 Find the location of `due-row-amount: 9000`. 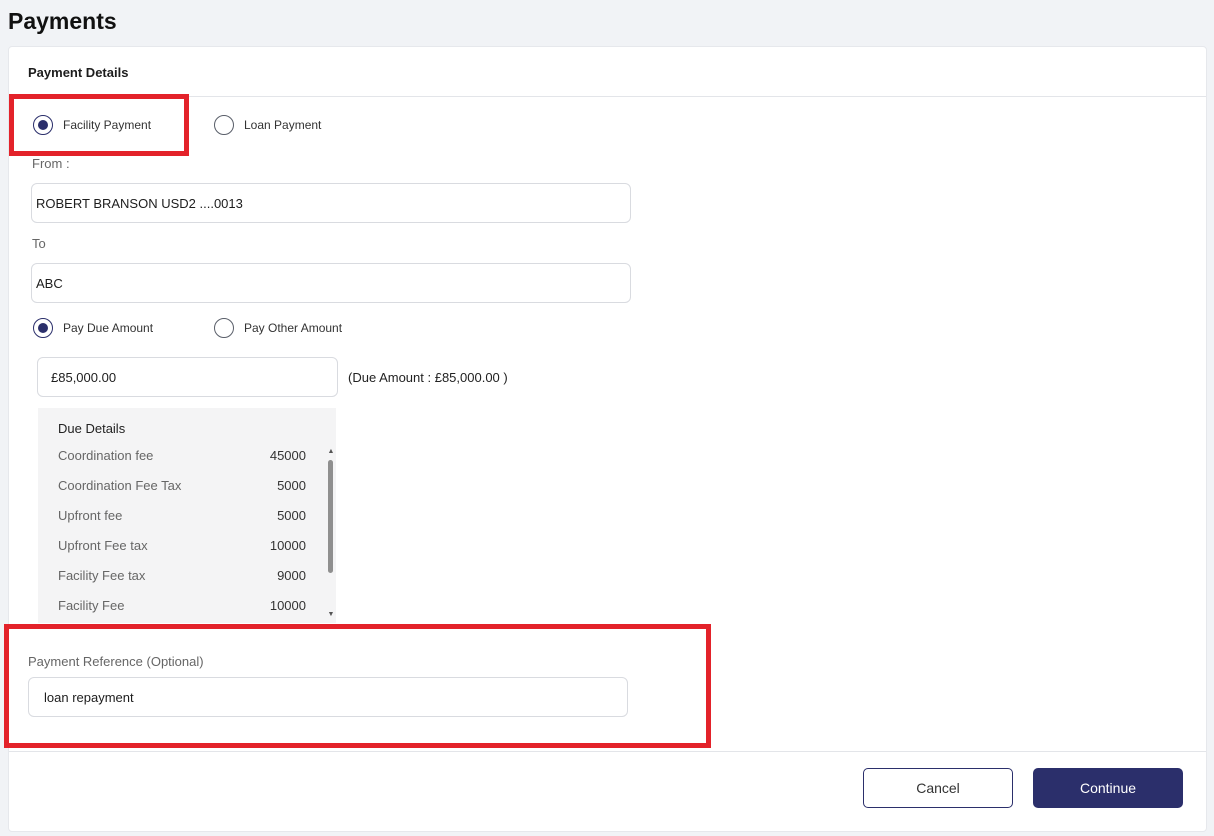

due-row-amount: 9000 is located at coordinates (291, 575).